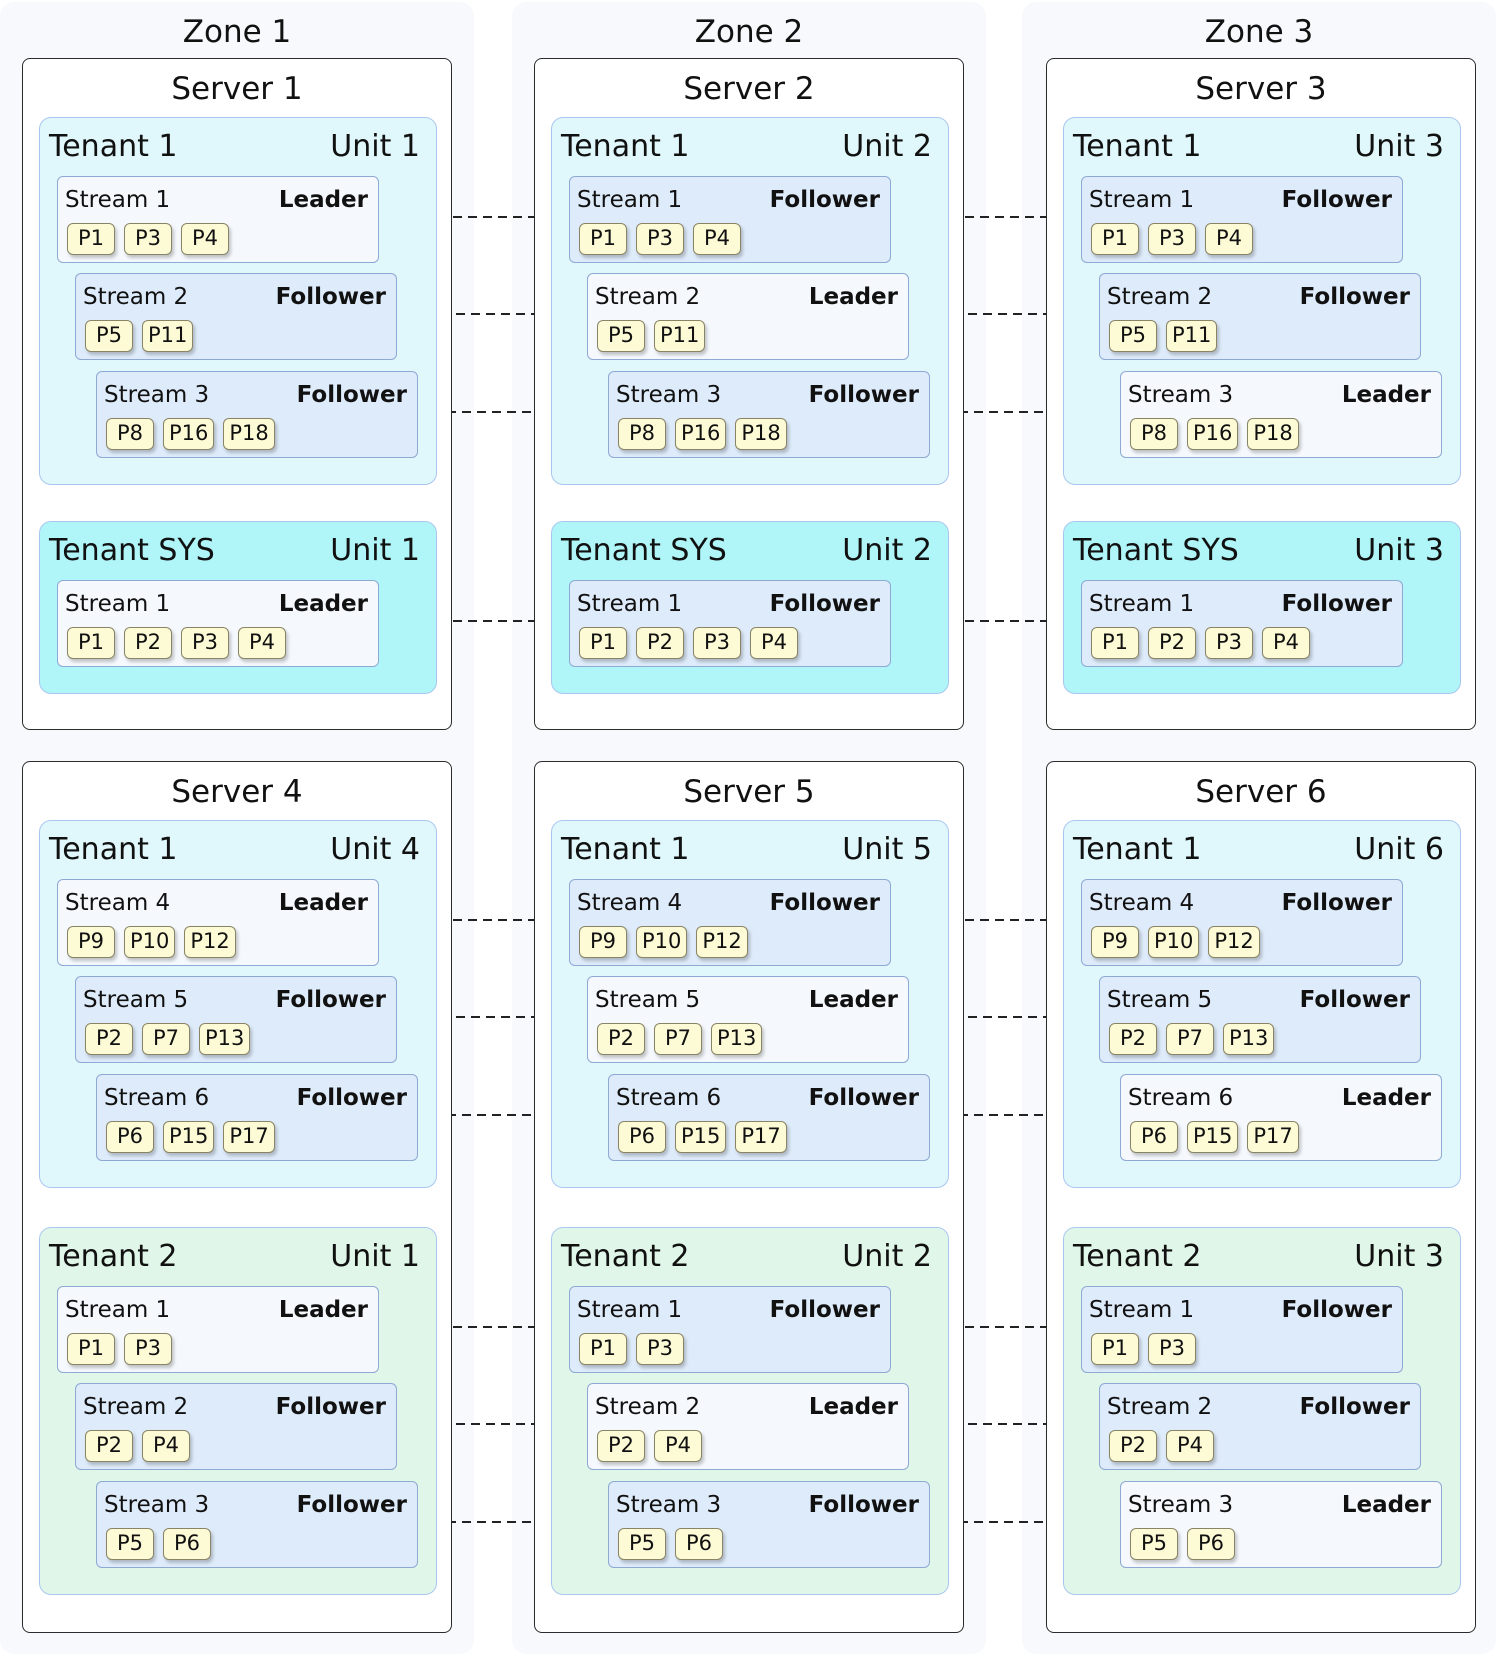 The width and height of the screenshot is (1496, 1658). Describe the element at coordinates (749, 89) in the screenshot. I see `server-title: Server 2` at that location.